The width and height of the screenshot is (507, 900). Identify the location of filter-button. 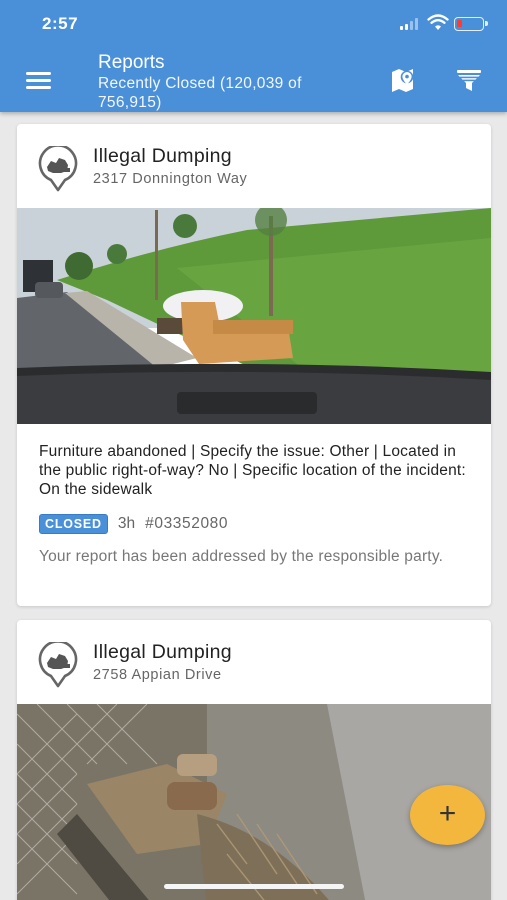
(469, 81).